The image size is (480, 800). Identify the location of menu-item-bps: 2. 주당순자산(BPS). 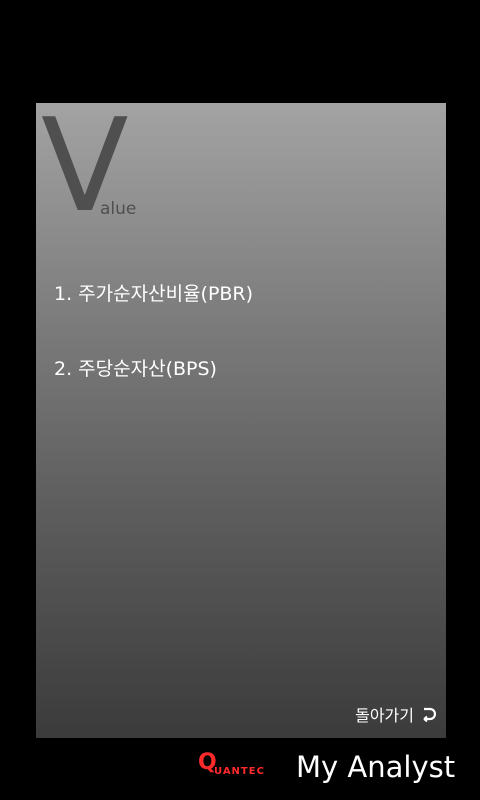
(135, 367).